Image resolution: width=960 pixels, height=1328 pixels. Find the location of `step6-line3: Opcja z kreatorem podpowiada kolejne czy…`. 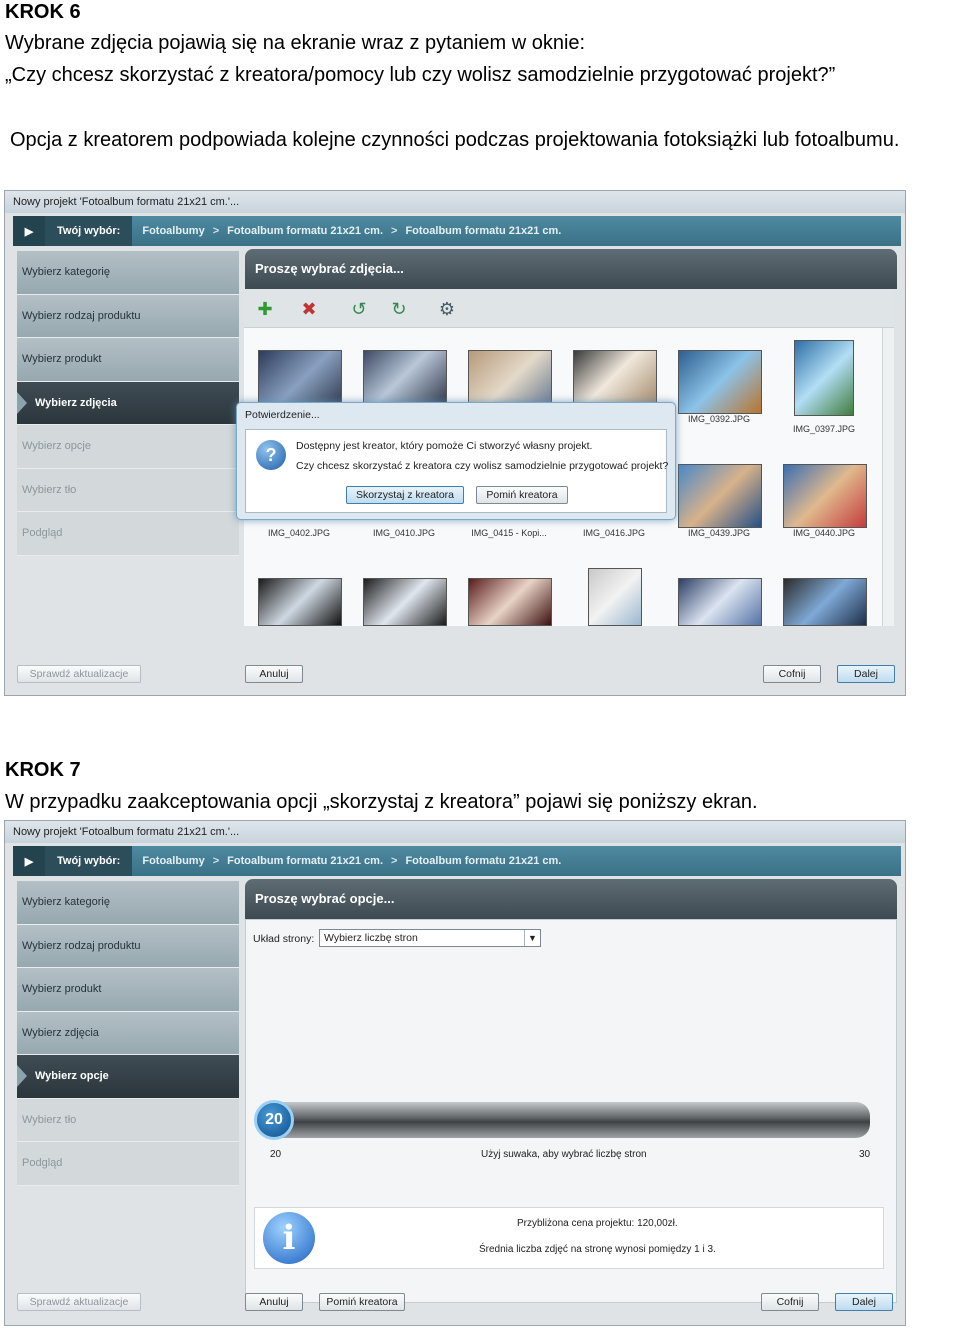

step6-line3: Opcja z kreatorem podpowiada kolejne czy… is located at coordinates (455, 140).